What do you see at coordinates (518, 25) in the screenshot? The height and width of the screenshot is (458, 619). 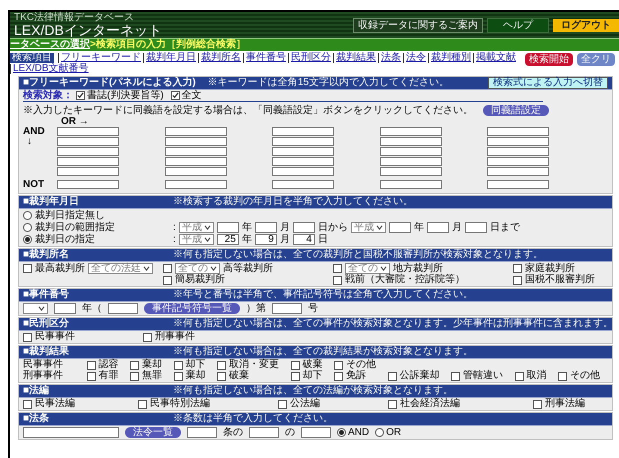 I see `header-button: ヘルプ` at bounding box center [518, 25].